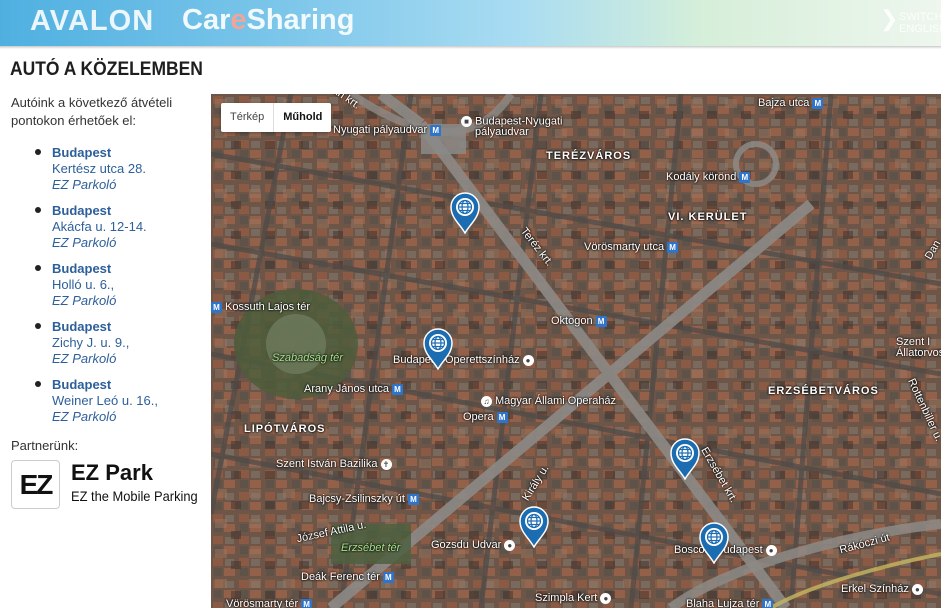  Describe the element at coordinates (510, 545) in the screenshot. I see `shopping-icon: ●` at that location.